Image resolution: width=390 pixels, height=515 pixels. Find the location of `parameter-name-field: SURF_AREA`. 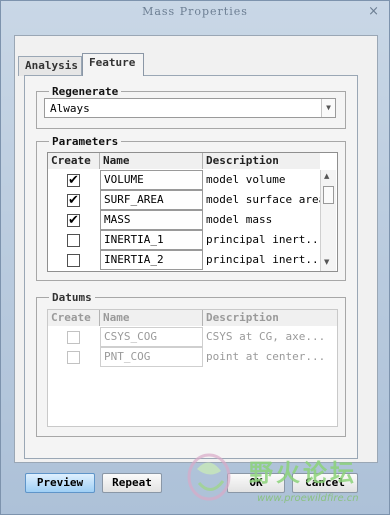

parameter-name-field: SURF_AREA is located at coordinates (151, 200).